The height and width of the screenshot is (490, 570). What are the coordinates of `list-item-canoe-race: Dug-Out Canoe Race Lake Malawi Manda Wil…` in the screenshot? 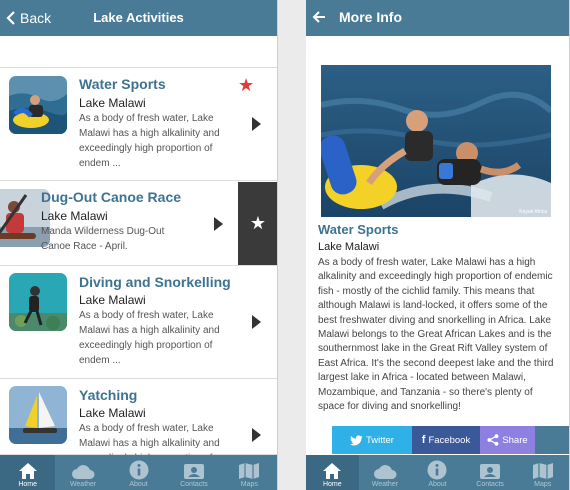 It's located at (138, 224).